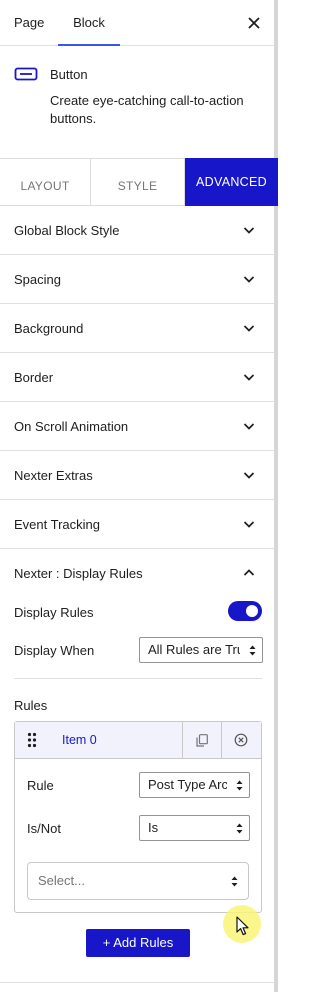 Image resolution: width=320 pixels, height=992 pixels. I want to click on divider, so click(138, 678).